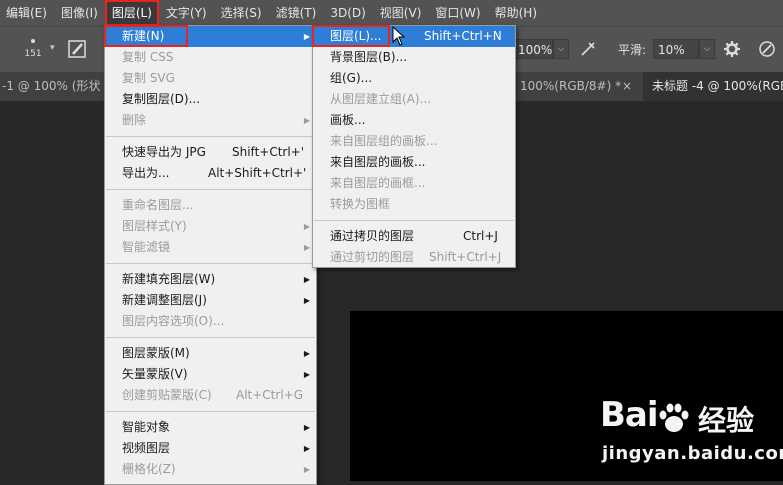 The height and width of the screenshot is (485, 783). Describe the element at coordinates (154, 226) in the screenshot. I see `menu-item-label: 图层样式(Y)` at that location.